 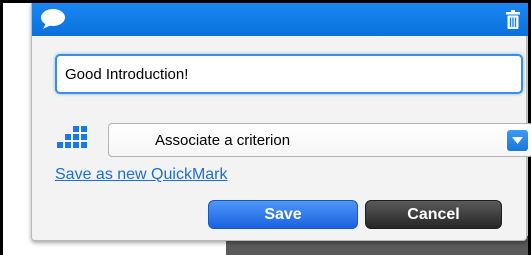 What do you see at coordinates (71, 140) in the screenshot?
I see `grid-icon` at bounding box center [71, 140].